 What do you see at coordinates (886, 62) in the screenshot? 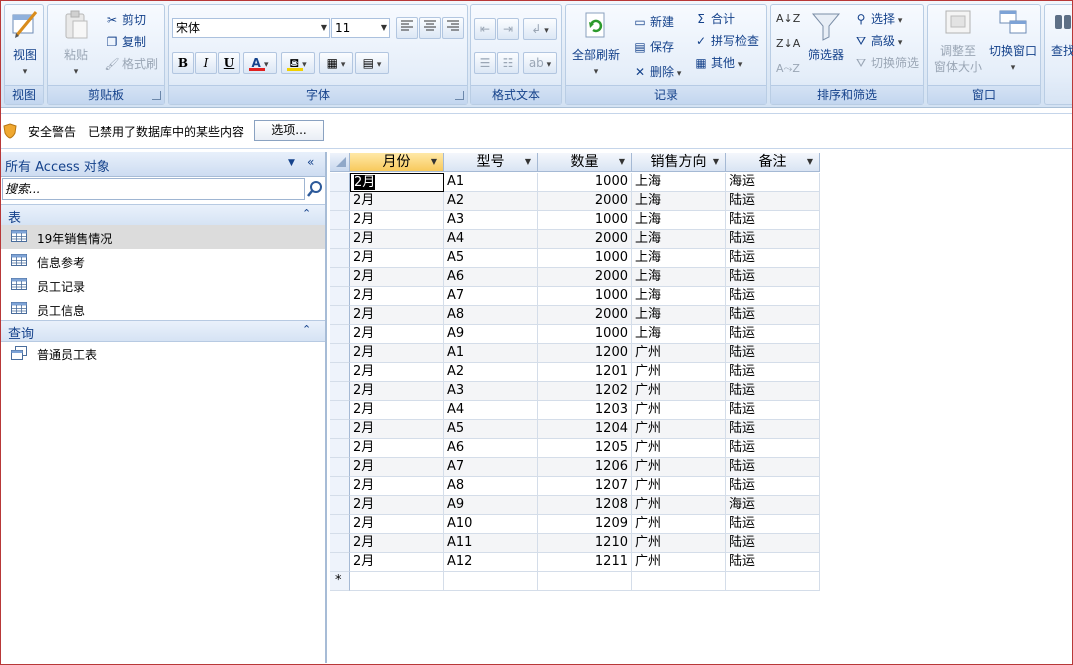
I see `toggle-filter-button: ⛛ 切换筛选` at bounding box center [886, 62].